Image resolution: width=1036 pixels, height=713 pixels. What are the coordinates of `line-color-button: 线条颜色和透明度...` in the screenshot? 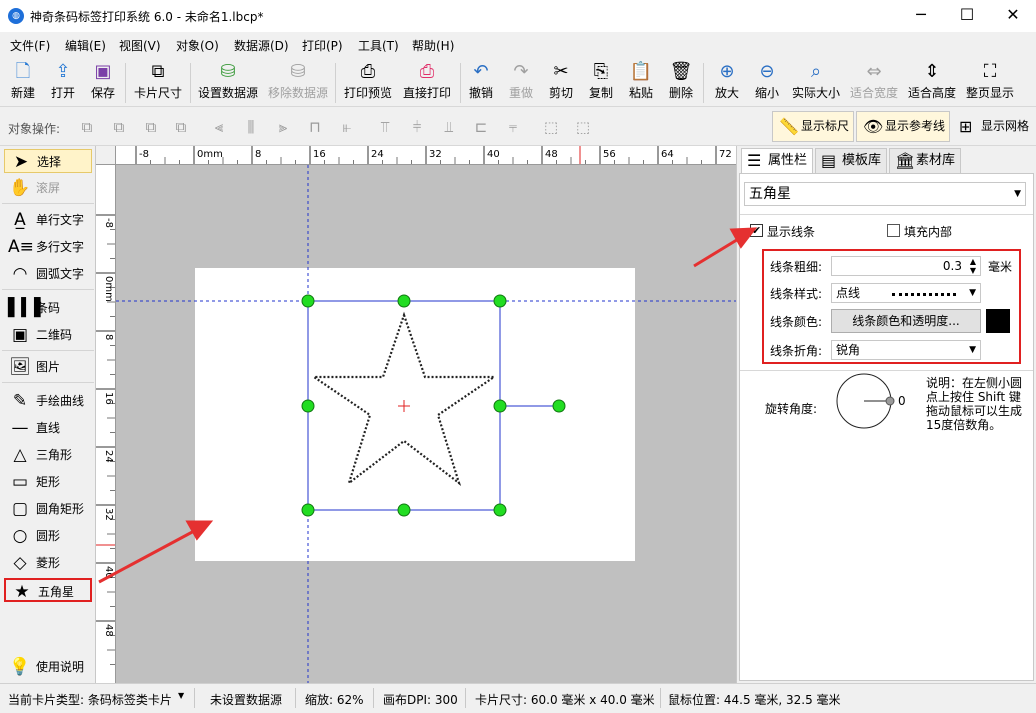 It's located at (906, 321).